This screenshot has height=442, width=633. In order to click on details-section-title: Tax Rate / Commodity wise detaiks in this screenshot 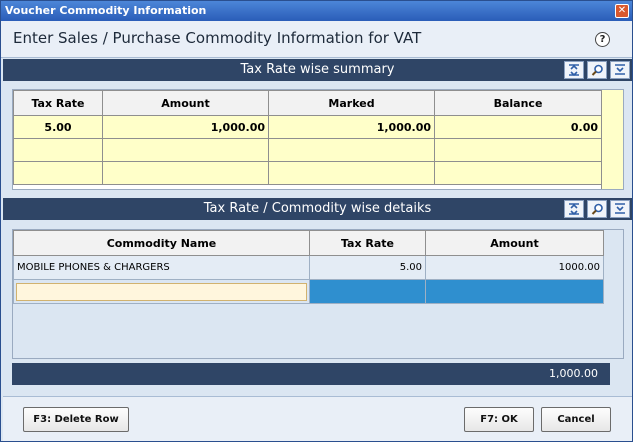, I will do `click(317, 208)`.